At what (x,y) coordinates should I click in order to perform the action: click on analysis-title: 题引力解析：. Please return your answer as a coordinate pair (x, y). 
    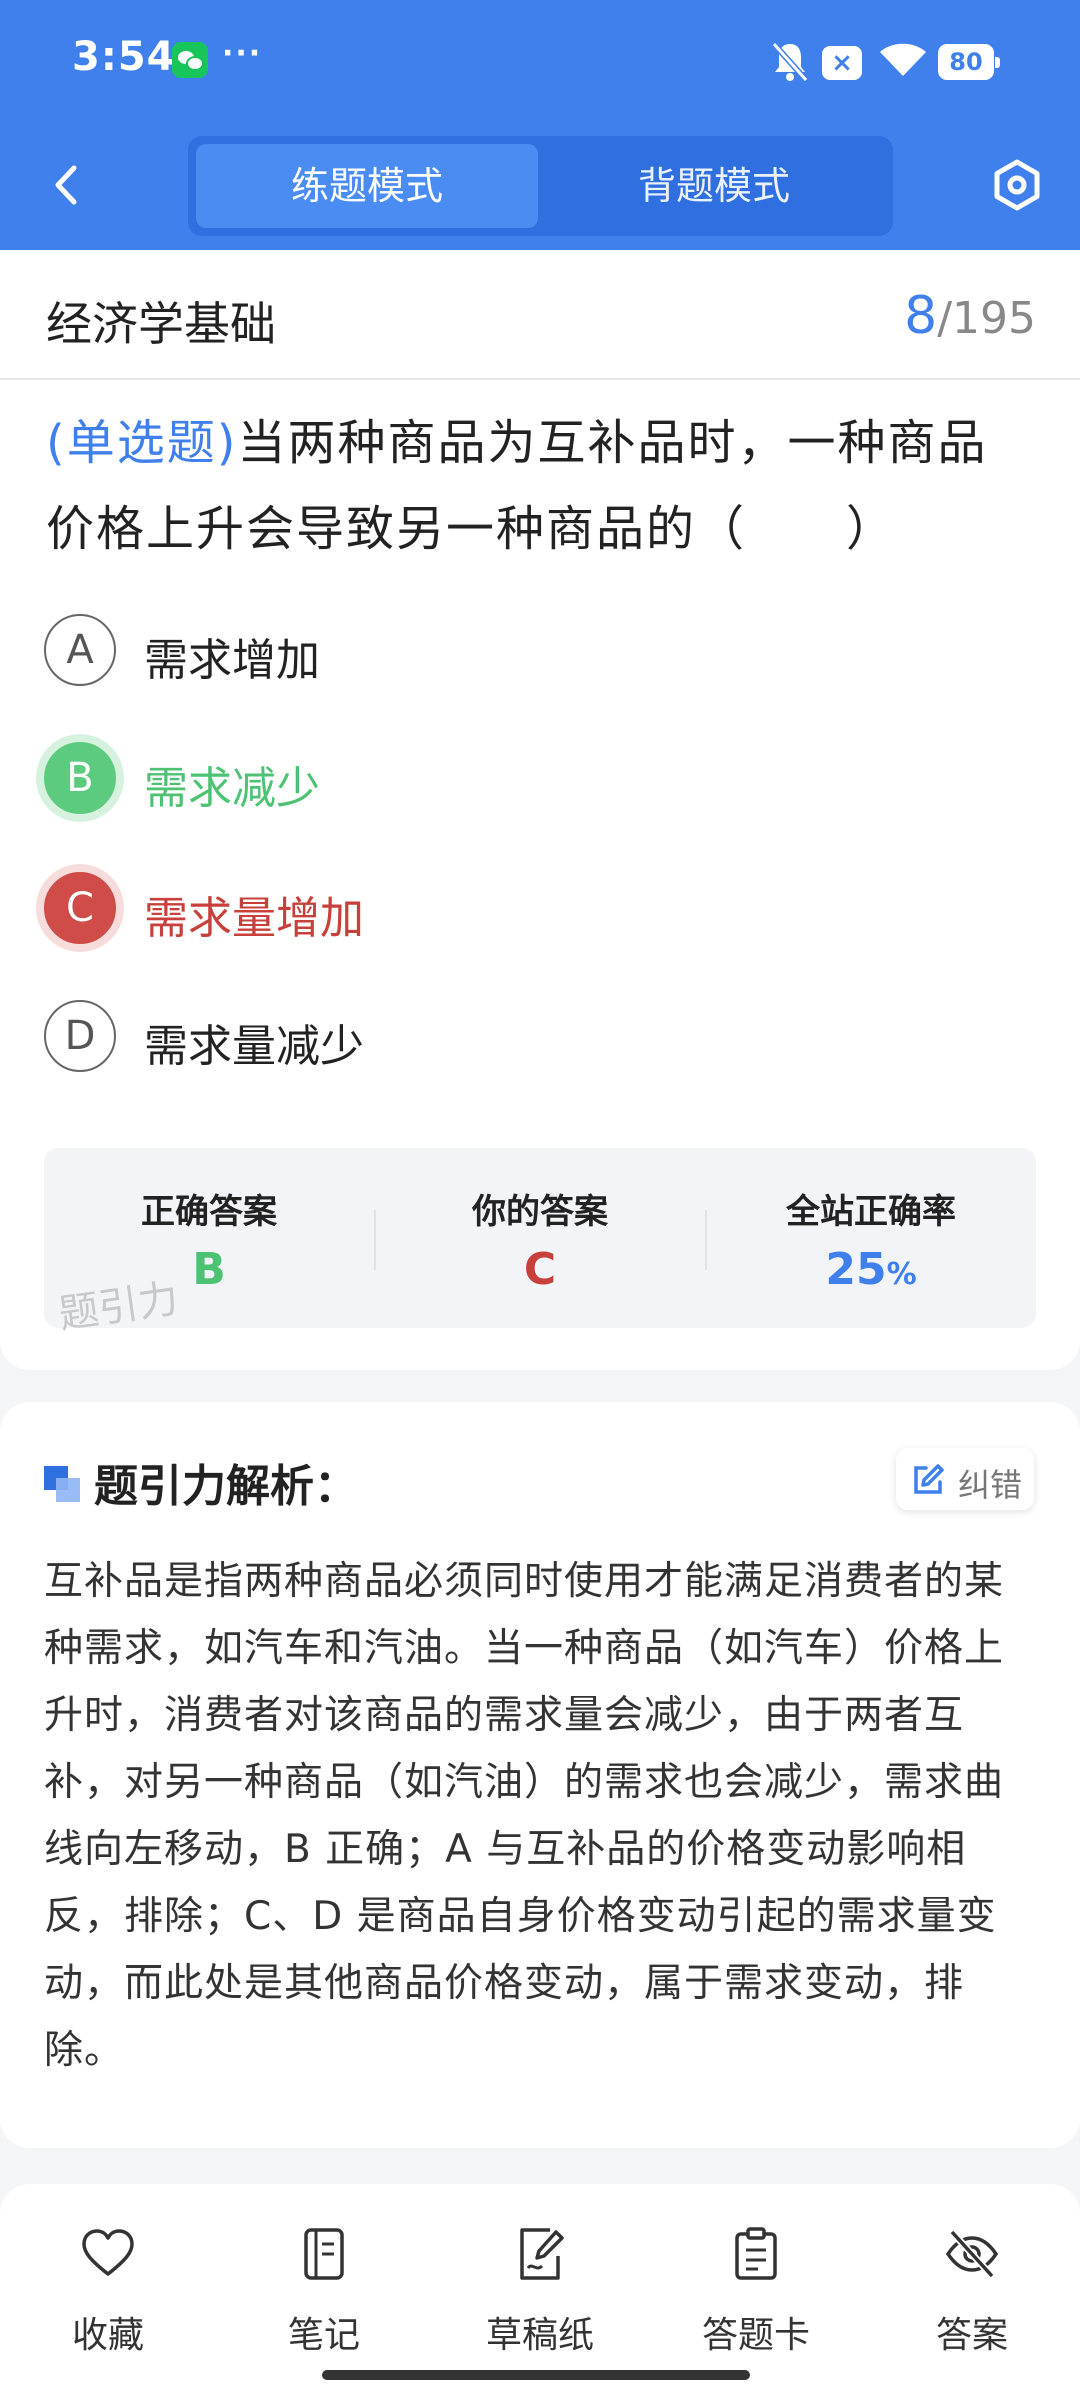
    Looking at the image, I should click on (226, 1486).